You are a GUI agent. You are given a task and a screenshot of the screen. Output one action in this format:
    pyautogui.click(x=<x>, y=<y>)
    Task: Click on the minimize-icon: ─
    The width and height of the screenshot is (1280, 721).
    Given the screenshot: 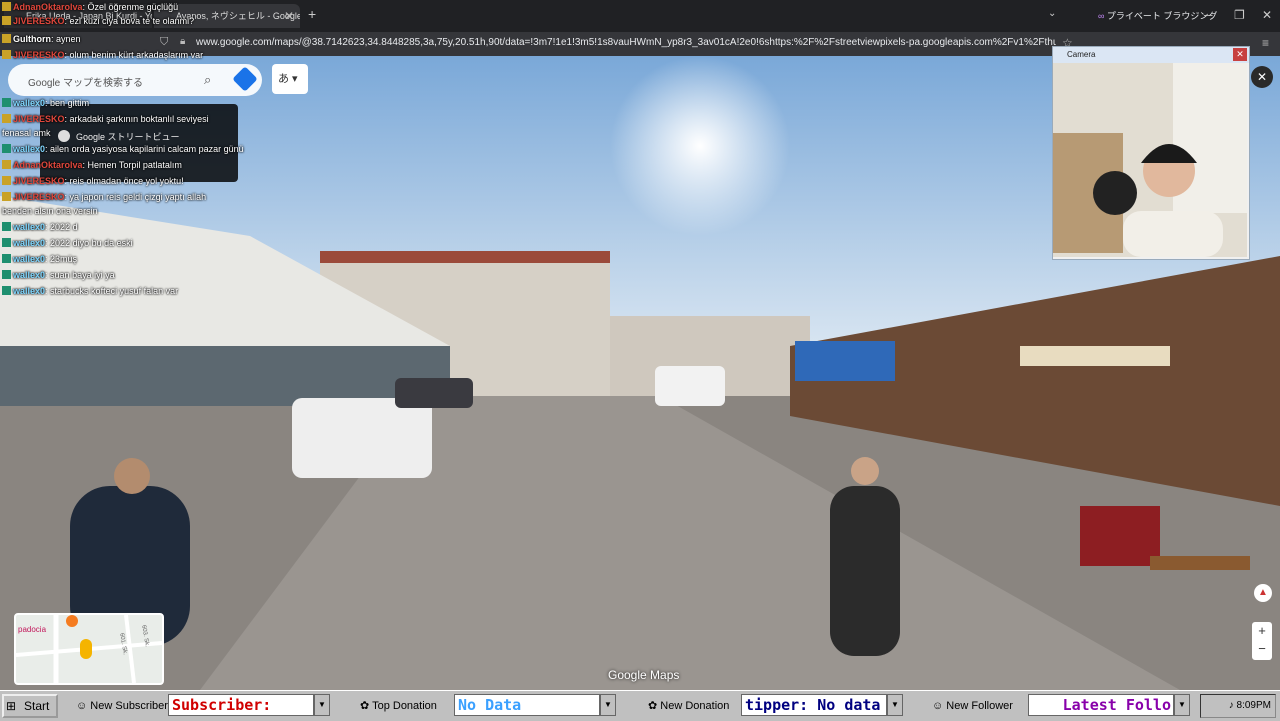 What is the action you would take?
    pyautogui.click(x=1208, y=15)
    